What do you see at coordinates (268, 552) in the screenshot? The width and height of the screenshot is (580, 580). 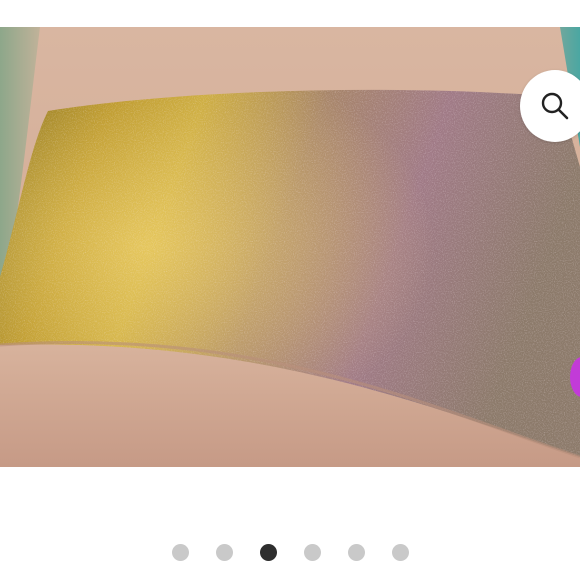 I see `carousel-dot-3-active` at bounding box center [268, 552].